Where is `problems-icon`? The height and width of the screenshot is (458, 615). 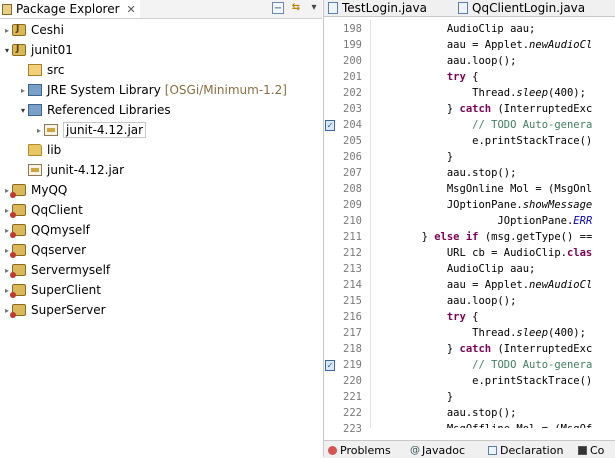 problems-icon is located at coordinates (332, 450).